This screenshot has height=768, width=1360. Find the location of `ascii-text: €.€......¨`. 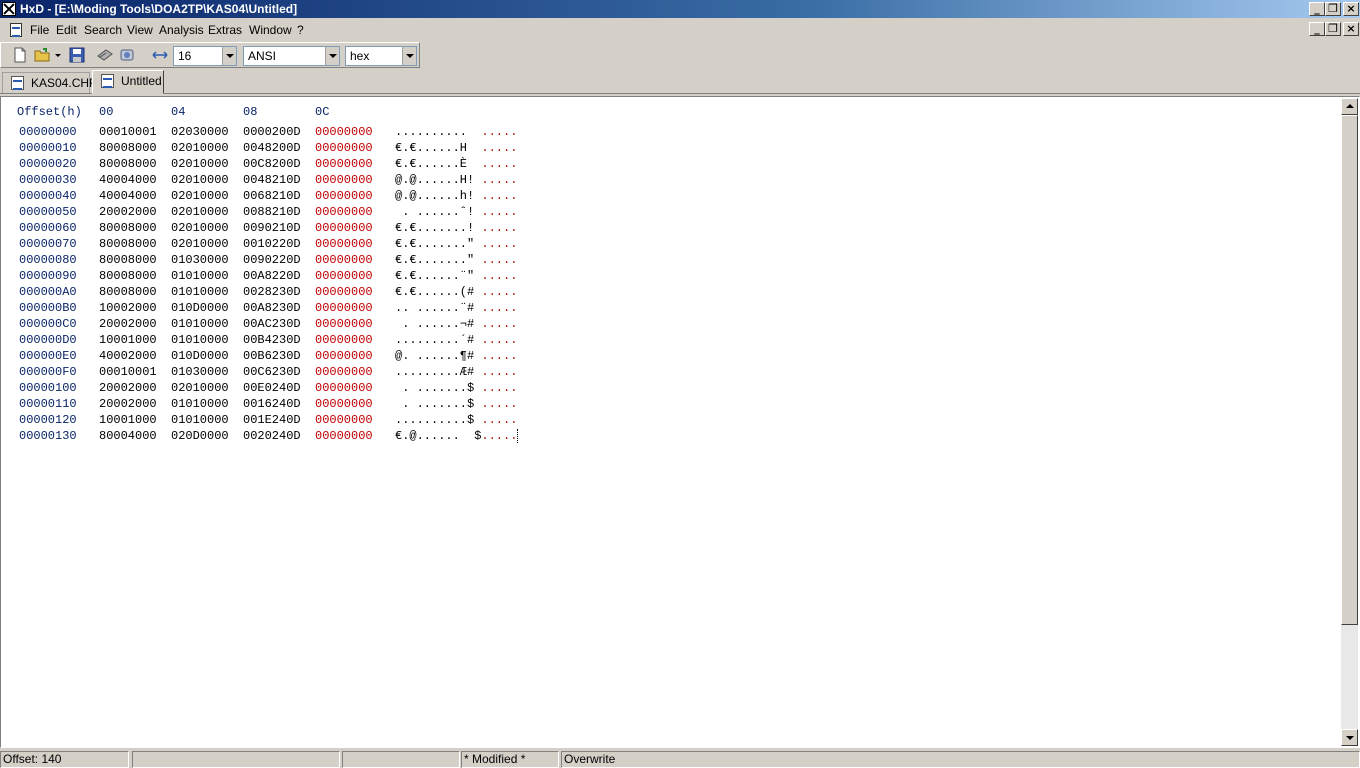

ascii-text: €.€......¨ is located at coordinates (431, 276).